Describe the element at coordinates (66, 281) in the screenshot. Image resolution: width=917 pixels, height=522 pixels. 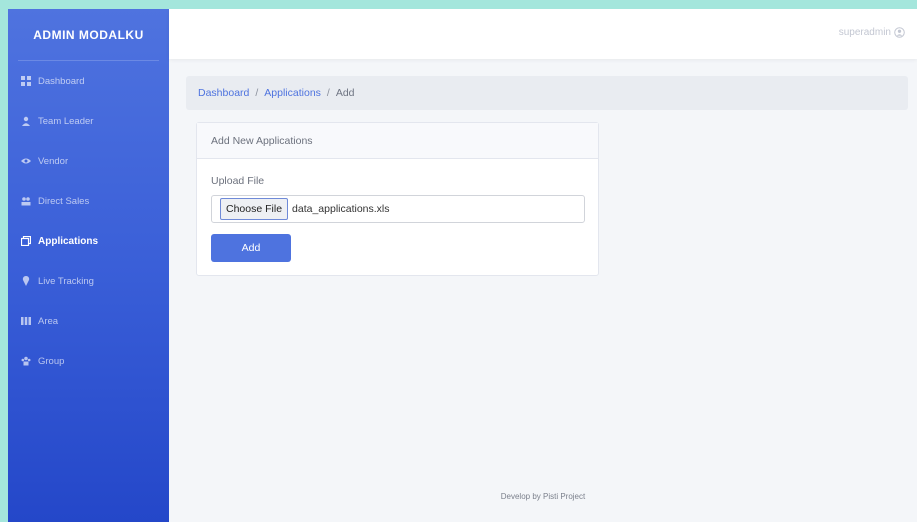
I see `sidebar-item-label: Live Tracking` at that location.